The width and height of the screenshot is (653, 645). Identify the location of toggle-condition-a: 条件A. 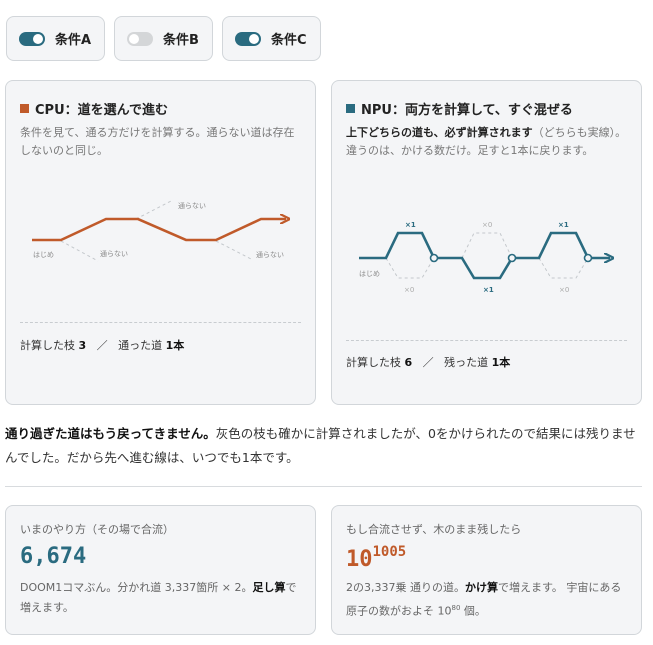
(55, 38).